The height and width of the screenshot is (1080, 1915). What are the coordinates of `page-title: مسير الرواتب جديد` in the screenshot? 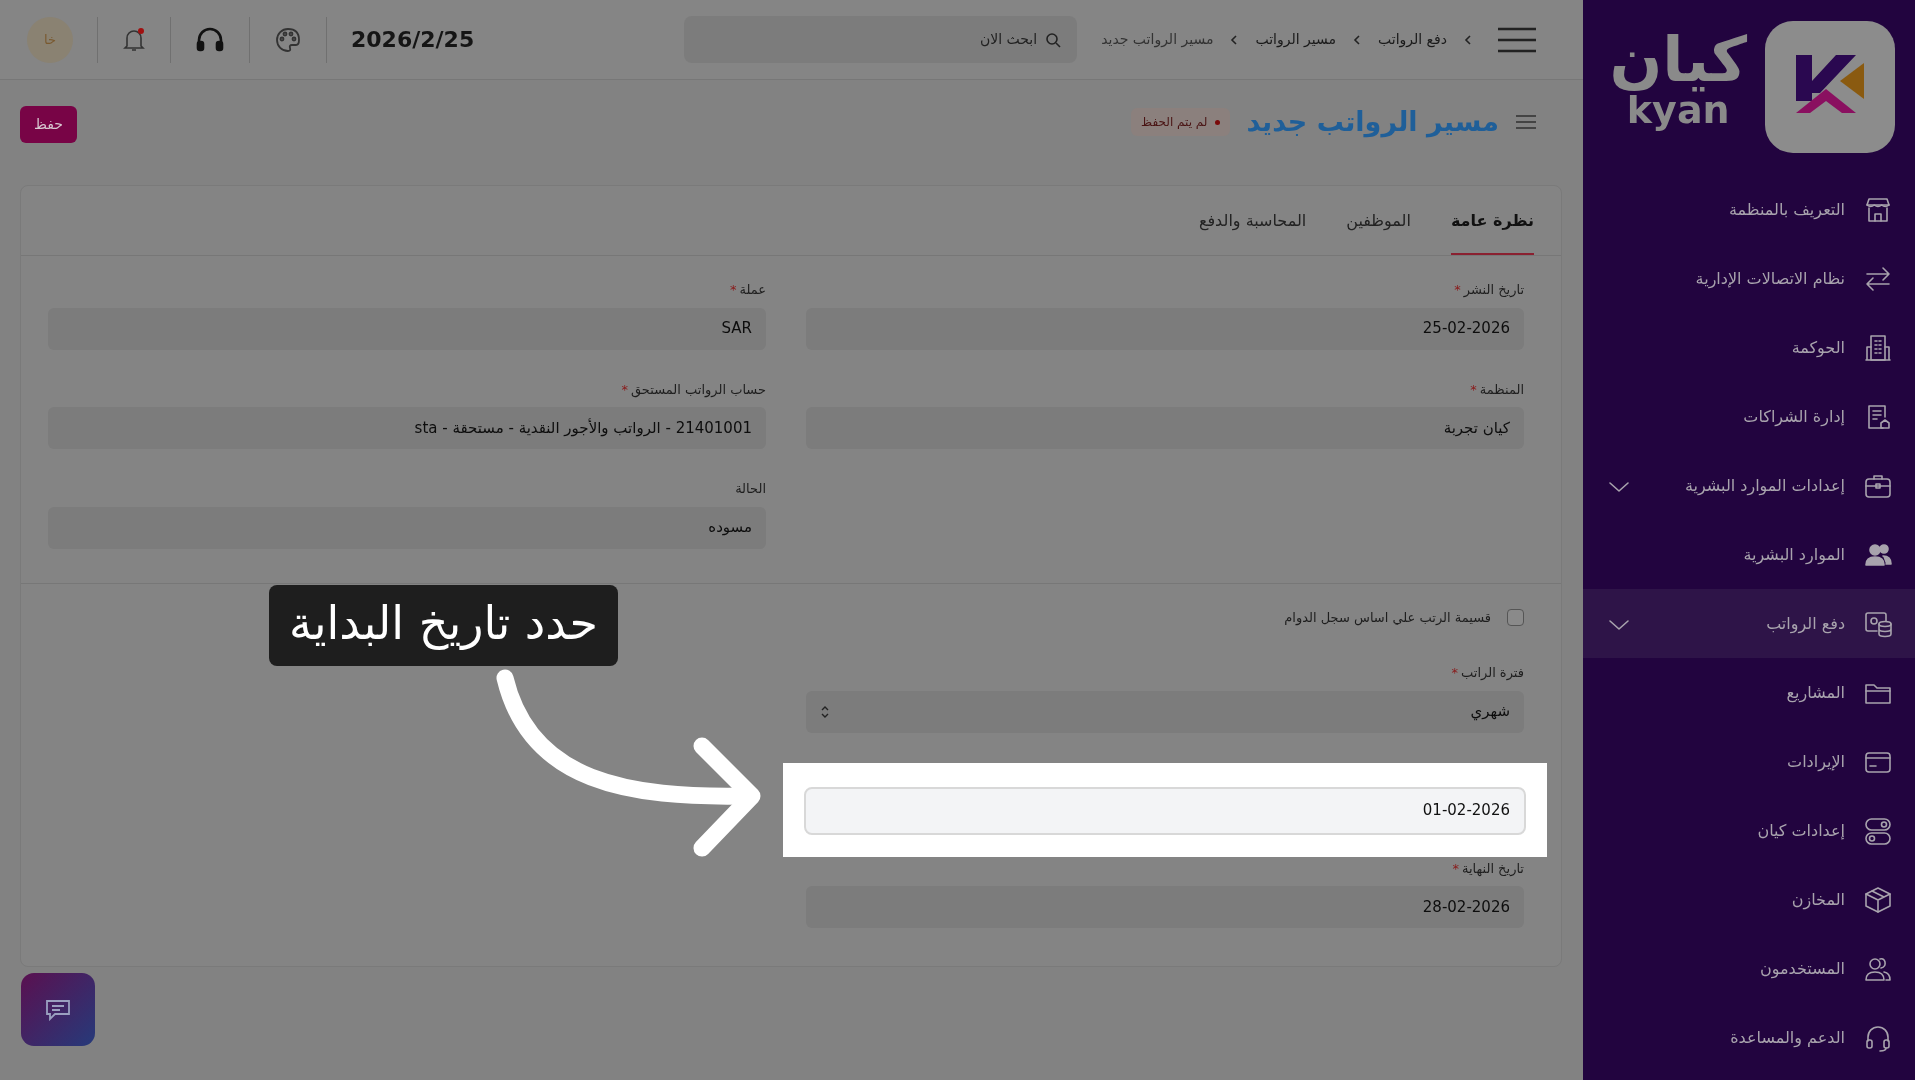 It's located at (1372, 122).